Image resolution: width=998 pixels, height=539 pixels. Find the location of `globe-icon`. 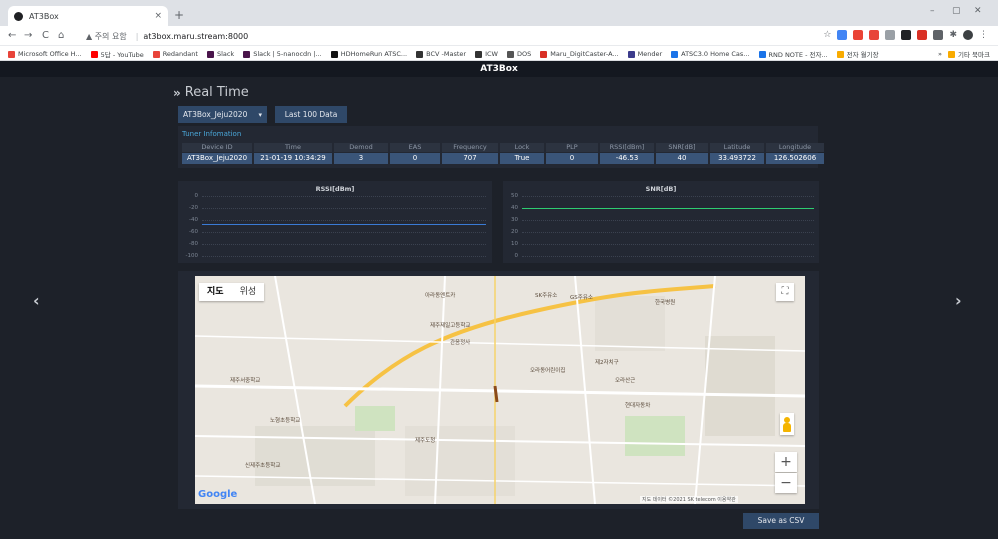

globe-icon is located at coordinates (18, 16).